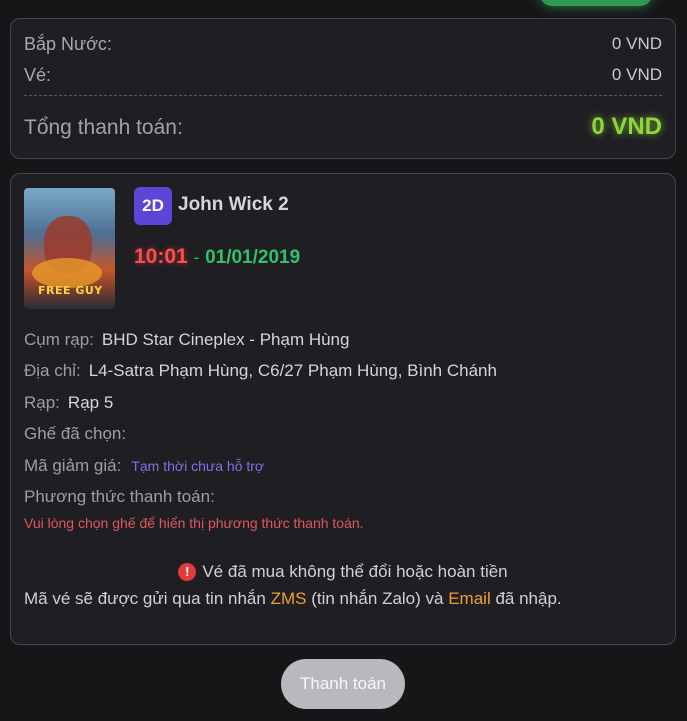 Image resolution: width=687 pixels, height=721 pixels. I want to click on cinema-row: Cụm rạp: BHD Star Cineplex - Phạm Hùng, so click(186, 340).